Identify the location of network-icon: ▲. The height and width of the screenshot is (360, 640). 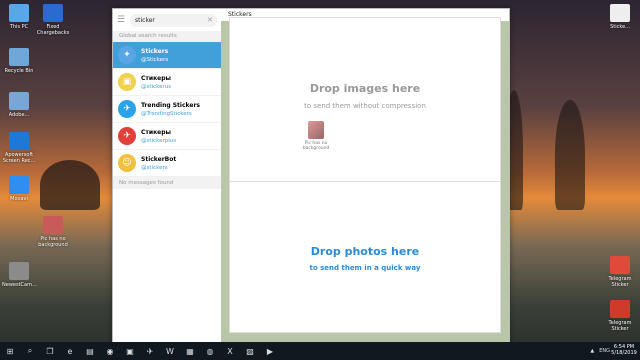
(592, 351).